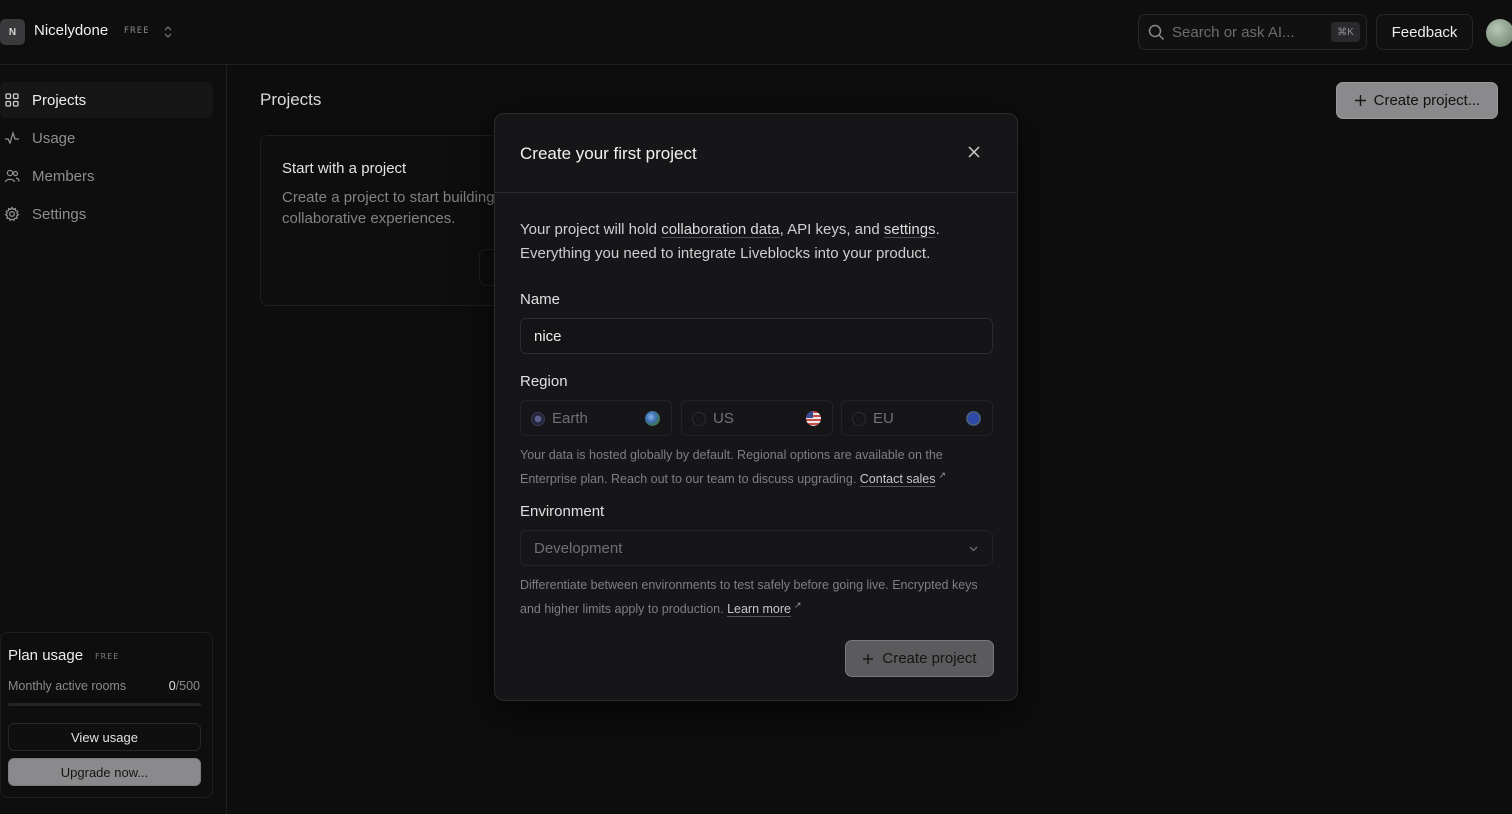 The height and width of the screenshot is (814, 1512). What do you see at coordinates (106, 100) in the screenshot?
I see `sidebar-item-projects: Projects` at bounding box center [106, 100].